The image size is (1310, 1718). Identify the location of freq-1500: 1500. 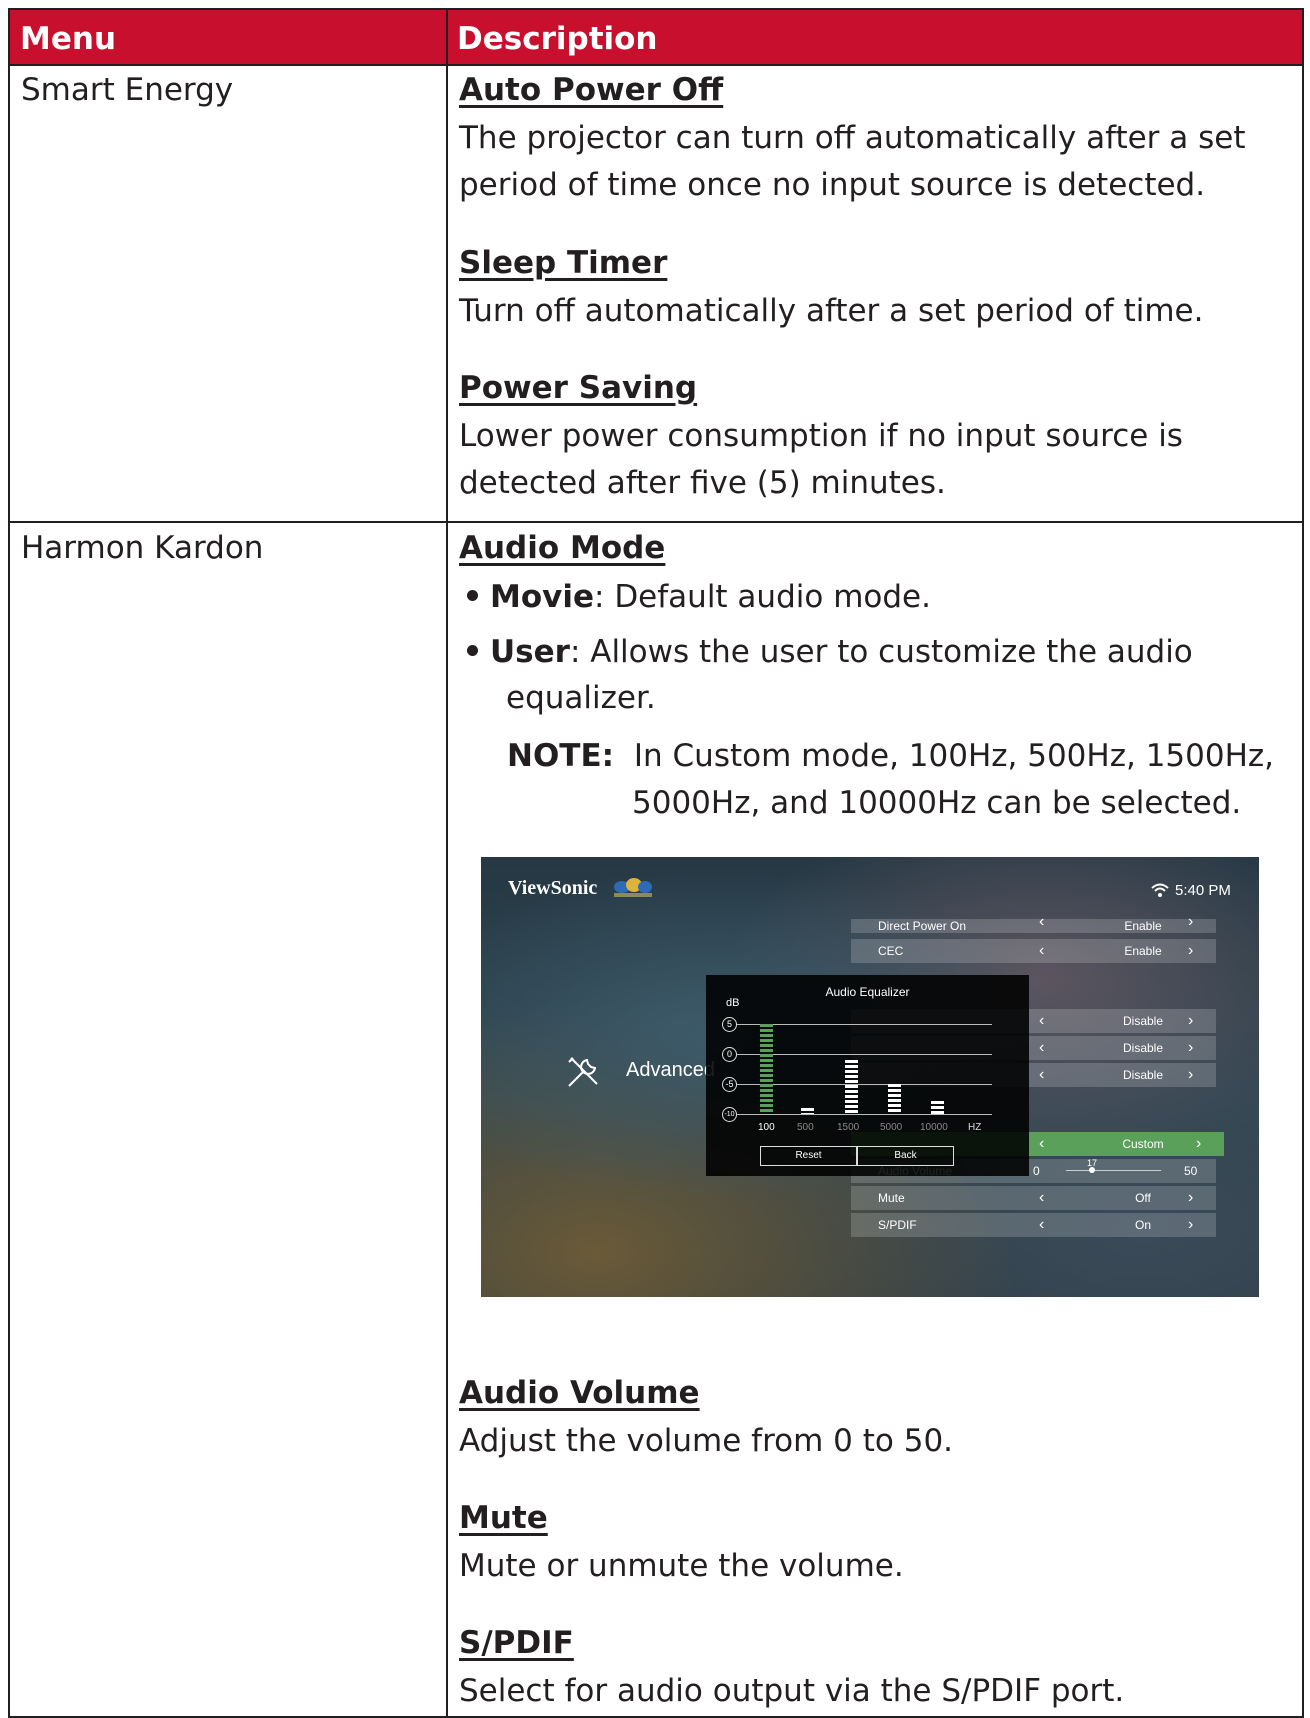
(848, 1127).